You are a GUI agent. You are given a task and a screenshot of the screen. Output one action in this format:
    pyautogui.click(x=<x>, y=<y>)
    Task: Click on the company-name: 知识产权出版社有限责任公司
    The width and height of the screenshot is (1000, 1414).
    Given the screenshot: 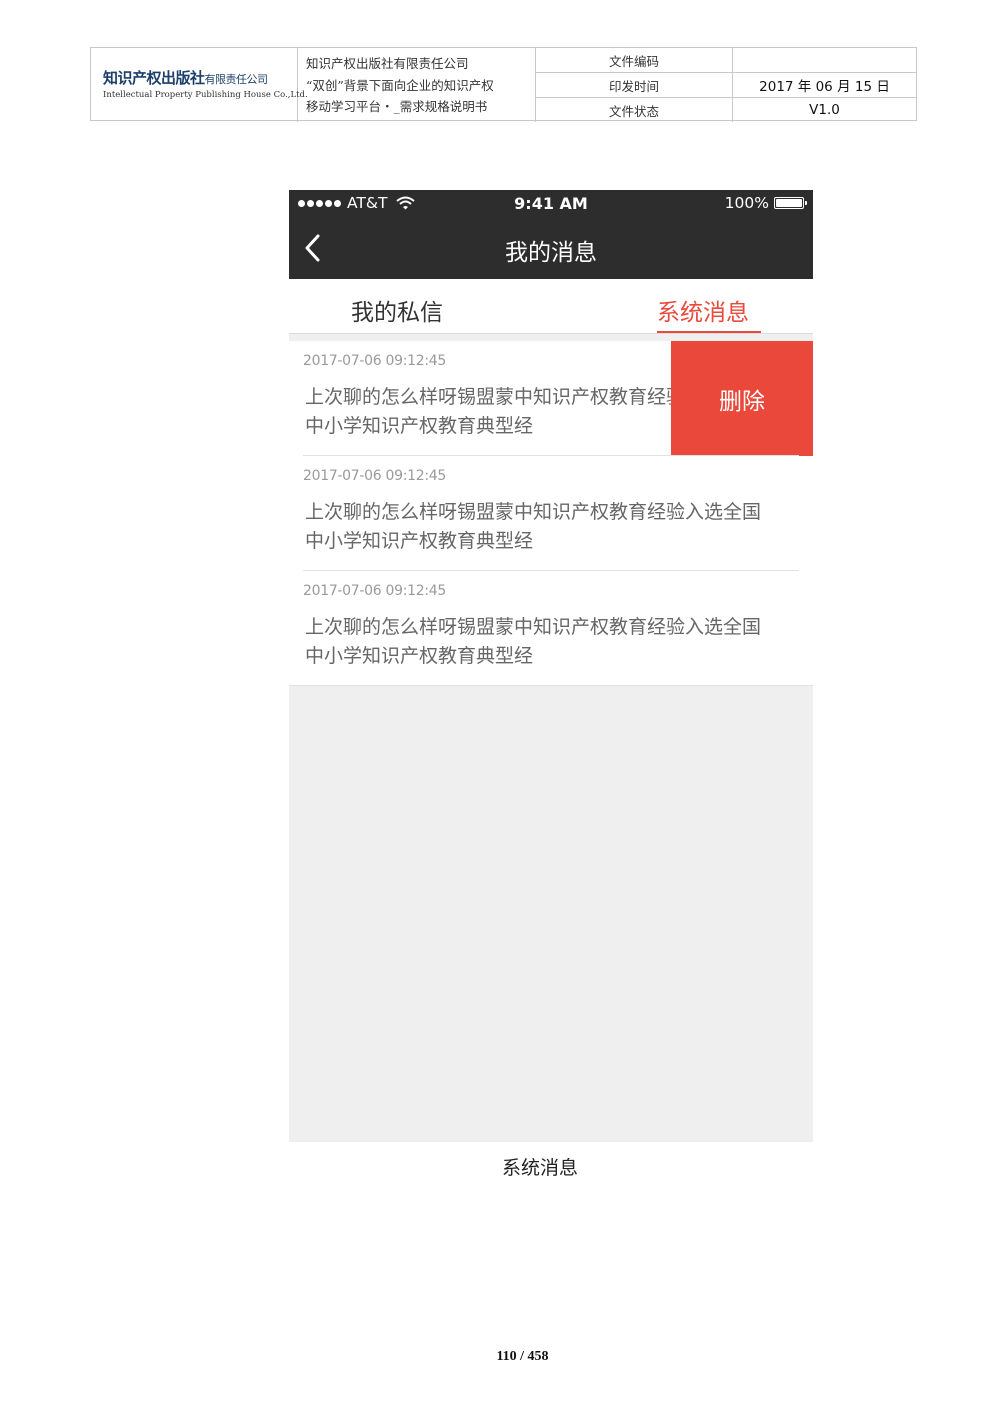 What is the action you would take?
    pyautogui.click(x=387, y=63)
    